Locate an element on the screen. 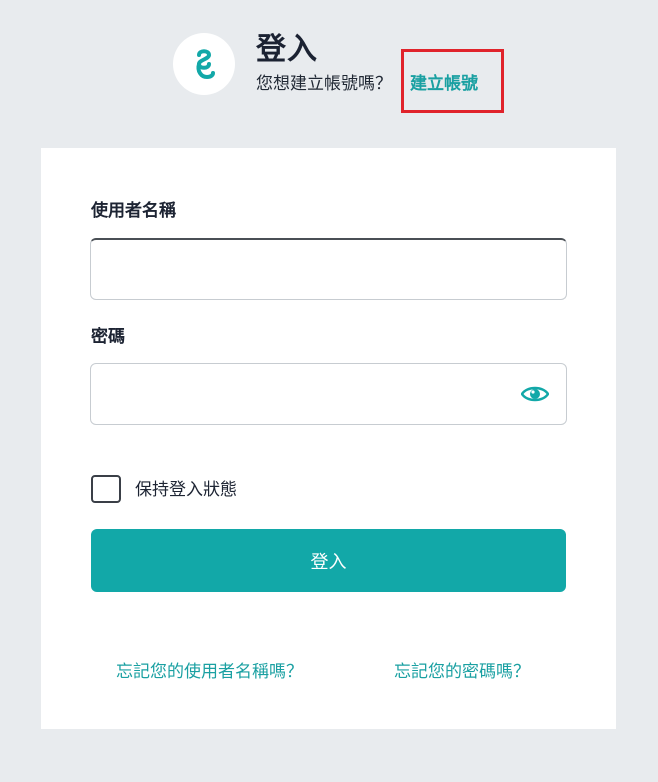 Image resolution: width=658 pixels, height=782 pixels. password-label: 密碼 is located at coordinates (108, 337).